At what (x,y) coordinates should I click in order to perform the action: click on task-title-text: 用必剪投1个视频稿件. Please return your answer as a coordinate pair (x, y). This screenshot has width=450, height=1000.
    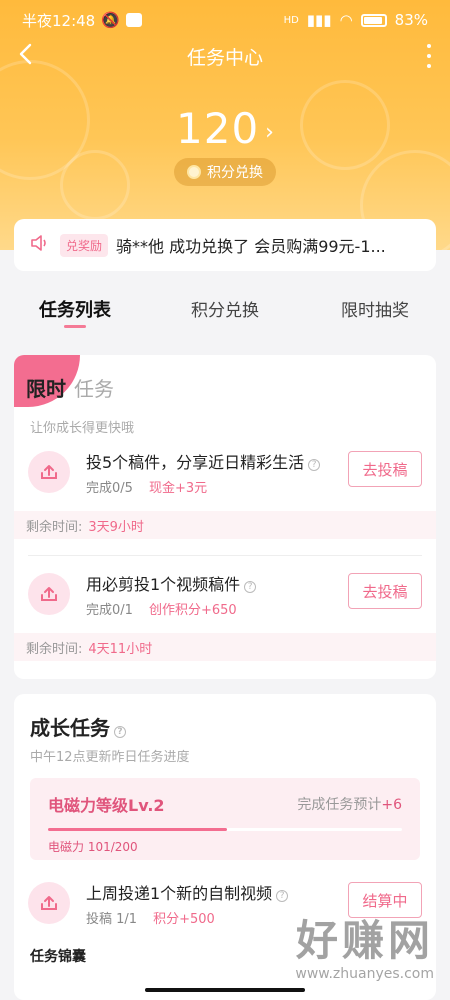
    Looking at the image, I should click on (163, 584).